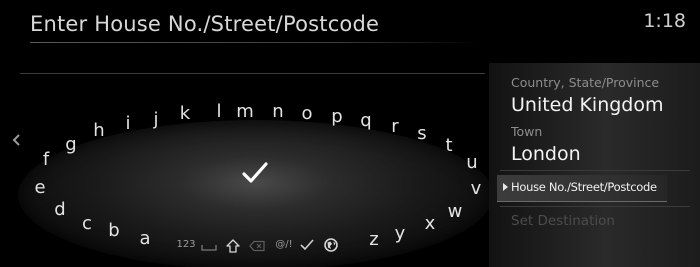  I want to click on checkmark-icon, so click(255, 173).